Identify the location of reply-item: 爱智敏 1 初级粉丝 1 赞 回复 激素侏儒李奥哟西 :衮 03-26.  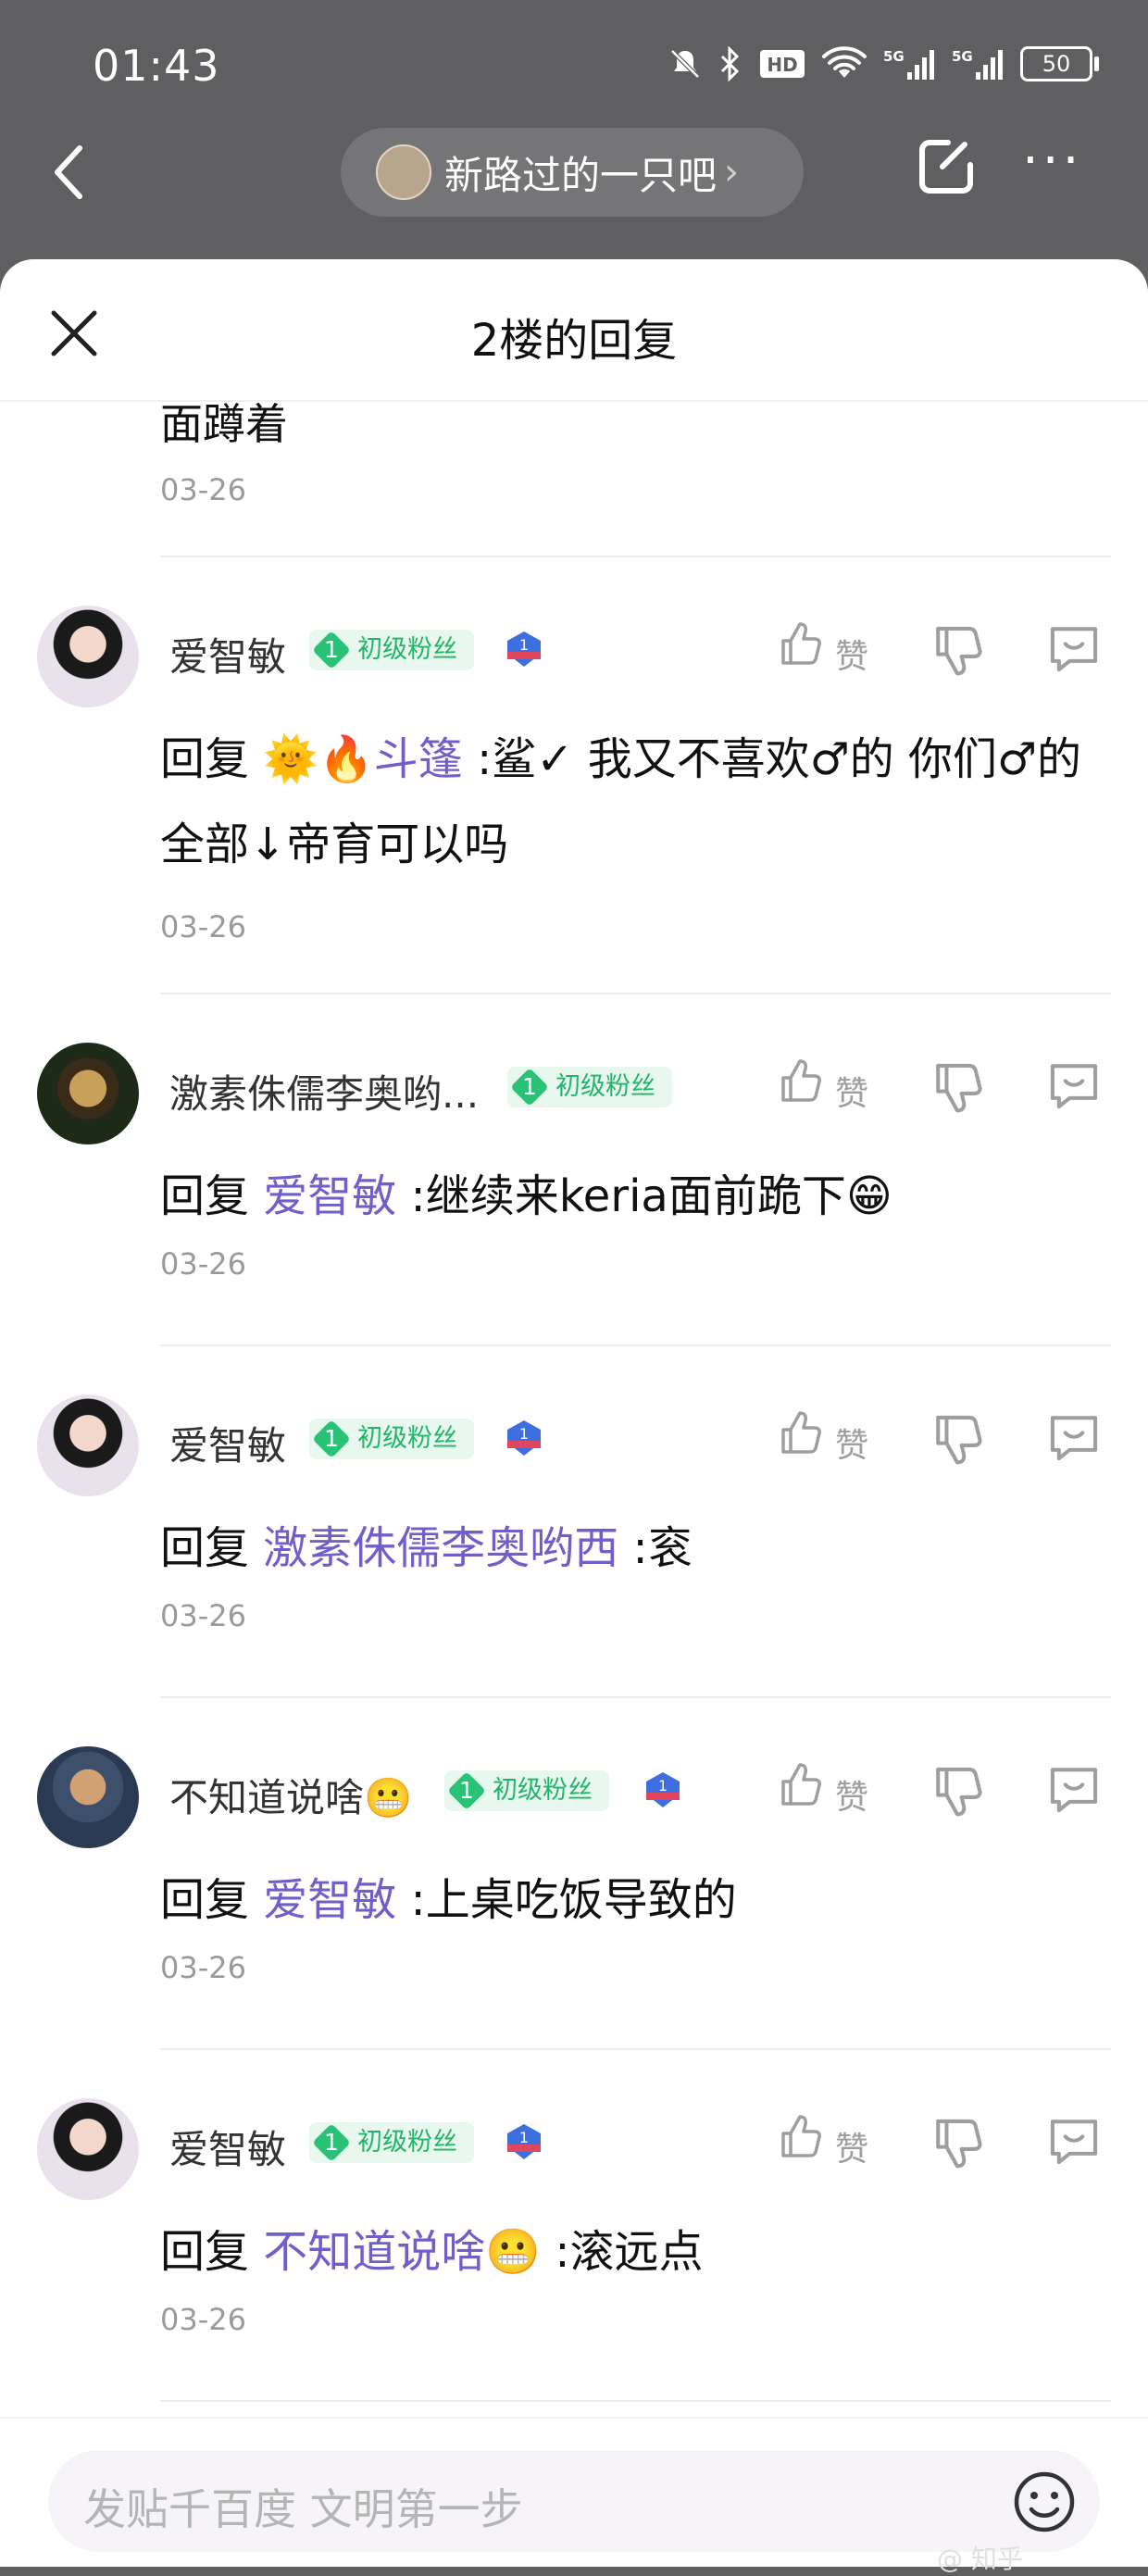
(574, 1570).